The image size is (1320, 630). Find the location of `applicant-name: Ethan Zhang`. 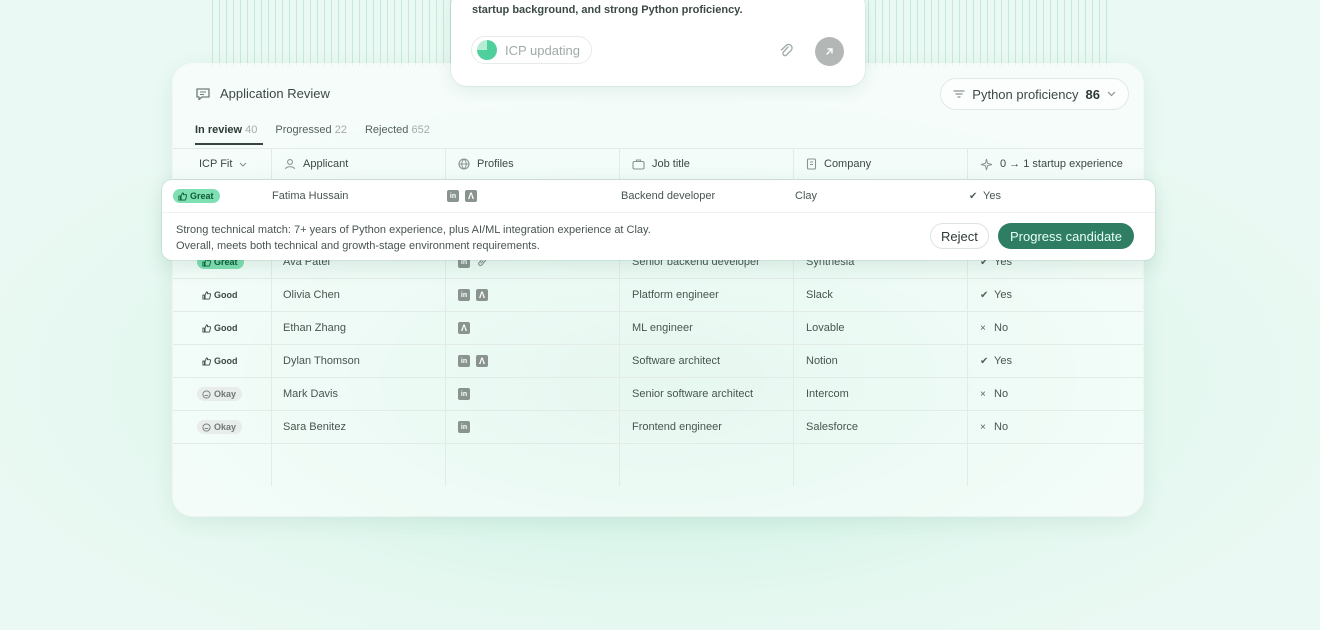

applicant-name: Ethan Zhang is located at coordinates (314, 328).